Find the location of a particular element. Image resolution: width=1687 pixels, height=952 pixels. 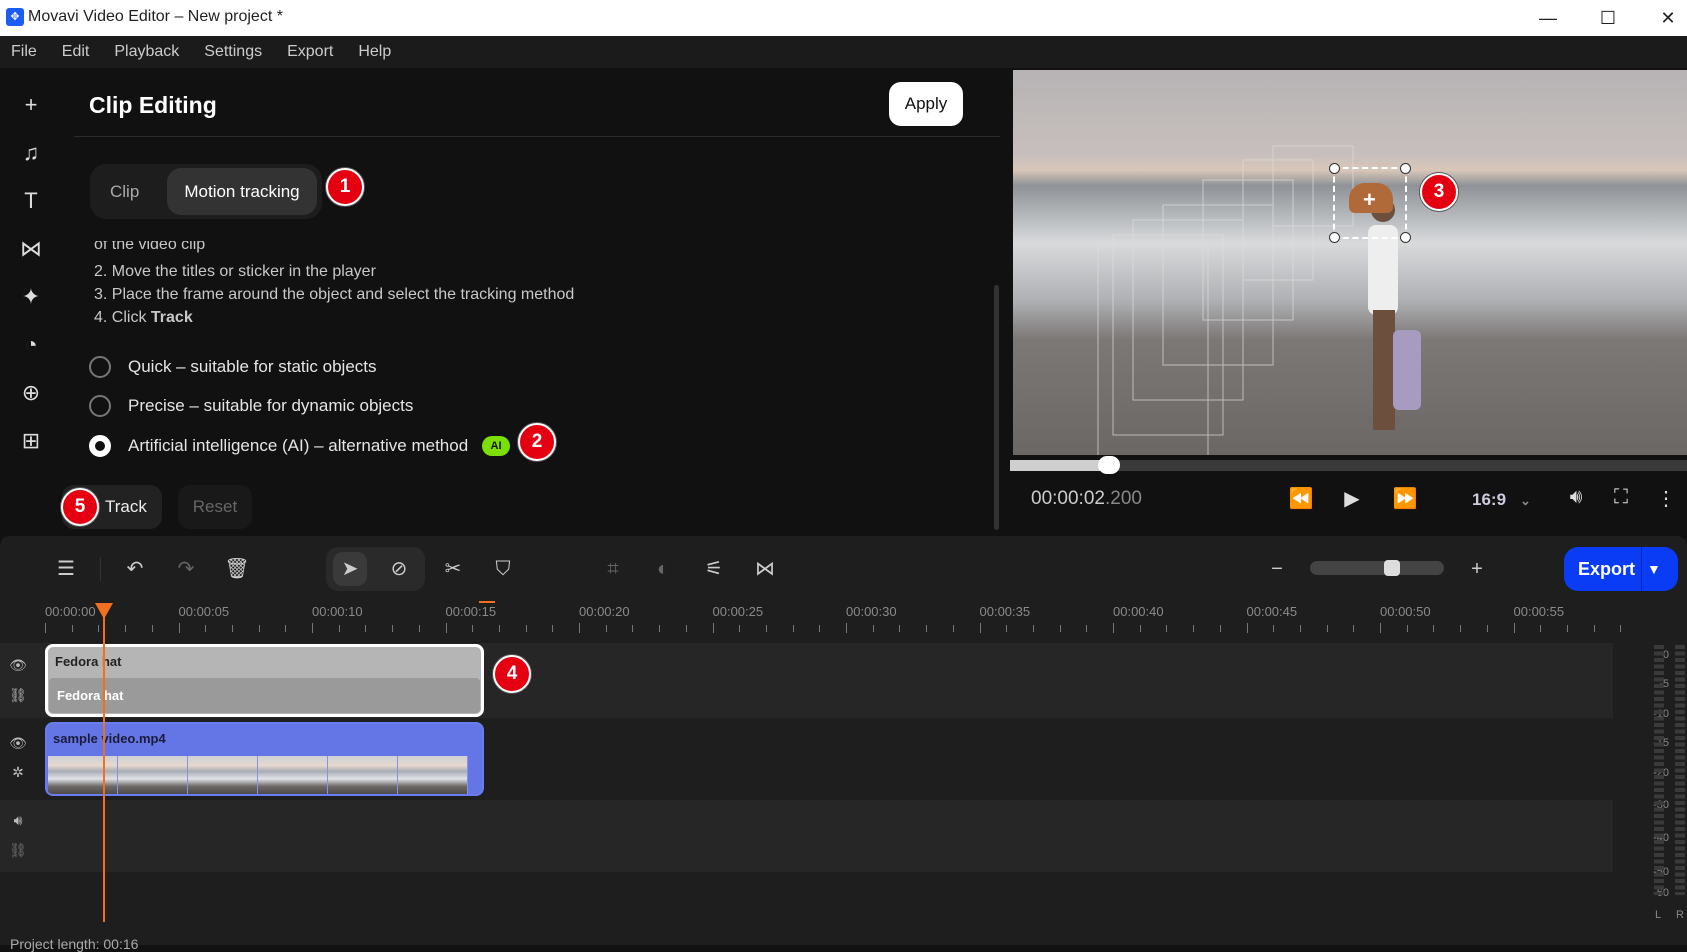

transitions-icon: ⋈ is located at coordinates (31, 249).